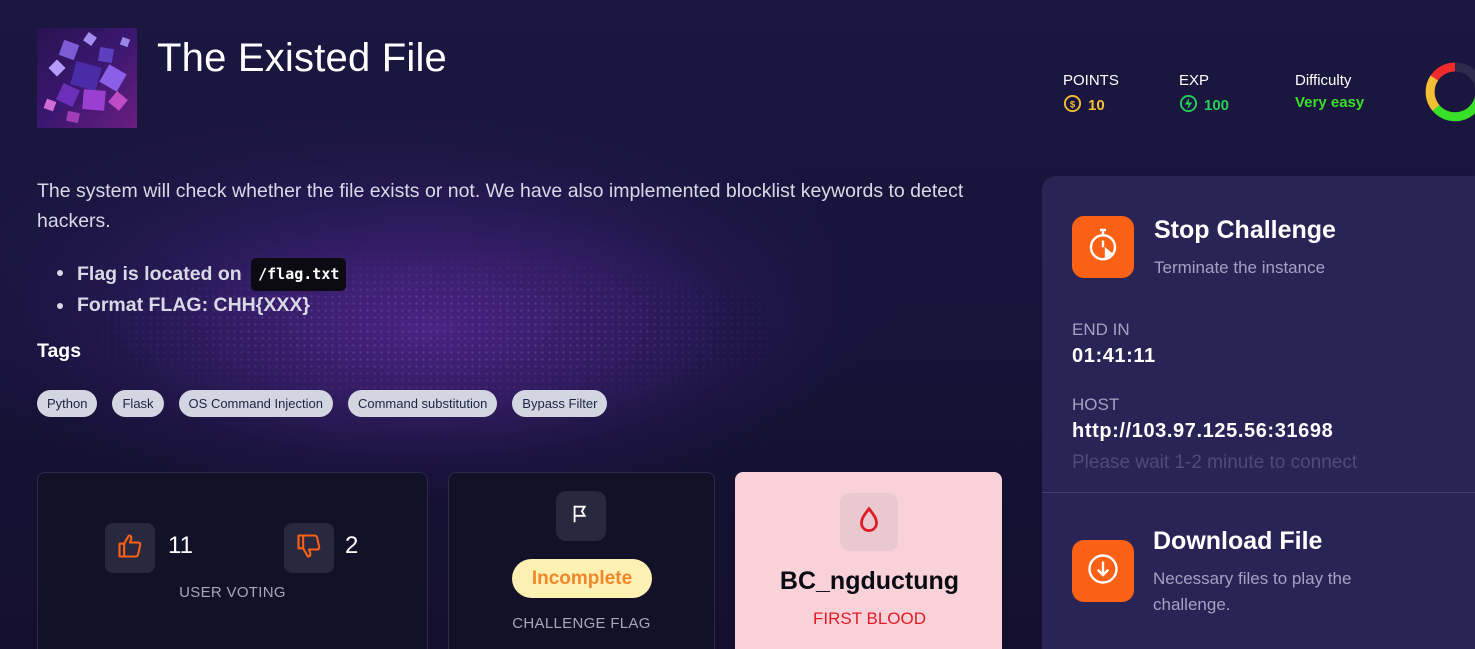  I want to click on dislike-button, so click(309, 548).